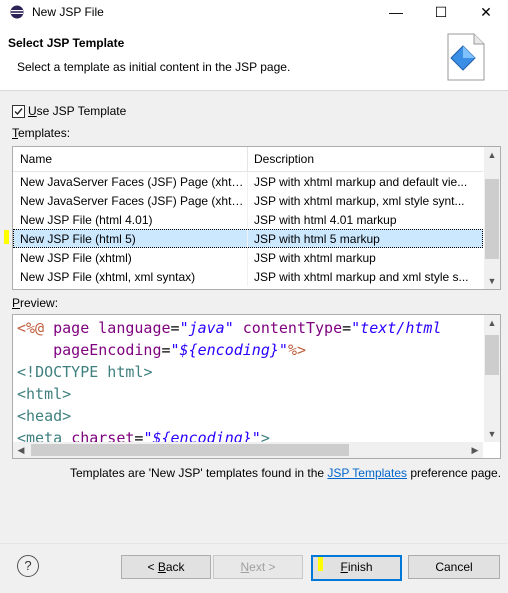  Describe the element at coordinates (166, 567) in the screenshot. I see `back-button: < Back` at that location.